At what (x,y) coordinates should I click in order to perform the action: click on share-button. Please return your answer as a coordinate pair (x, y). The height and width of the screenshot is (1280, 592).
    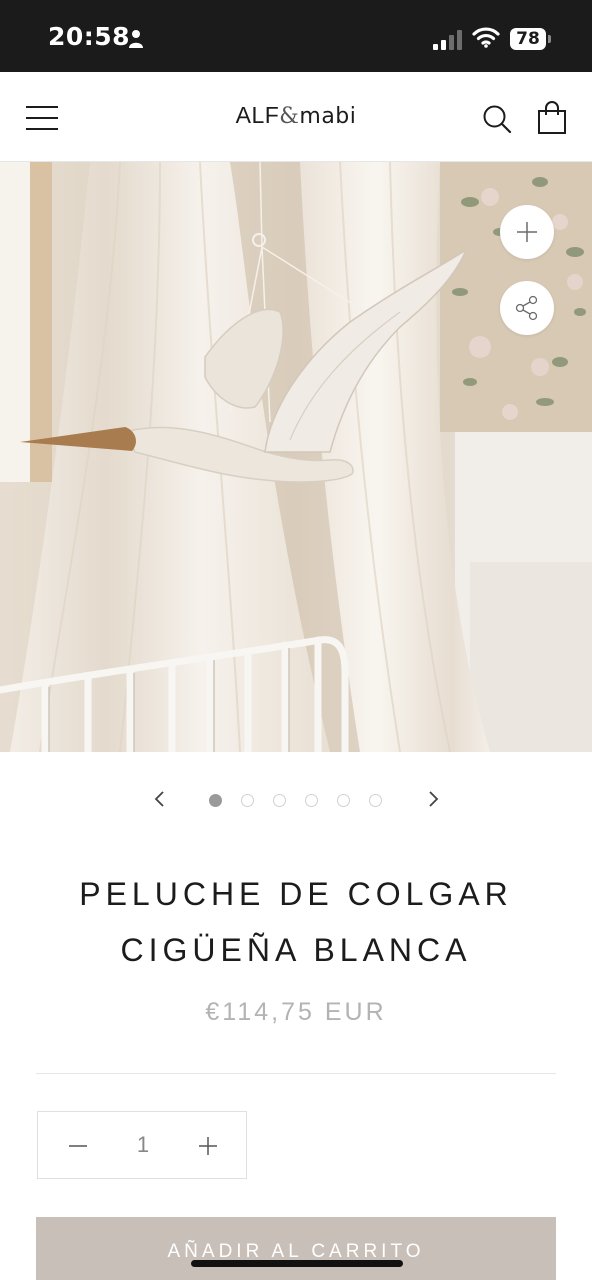
    Looking at the image, I should click on (527, 308).